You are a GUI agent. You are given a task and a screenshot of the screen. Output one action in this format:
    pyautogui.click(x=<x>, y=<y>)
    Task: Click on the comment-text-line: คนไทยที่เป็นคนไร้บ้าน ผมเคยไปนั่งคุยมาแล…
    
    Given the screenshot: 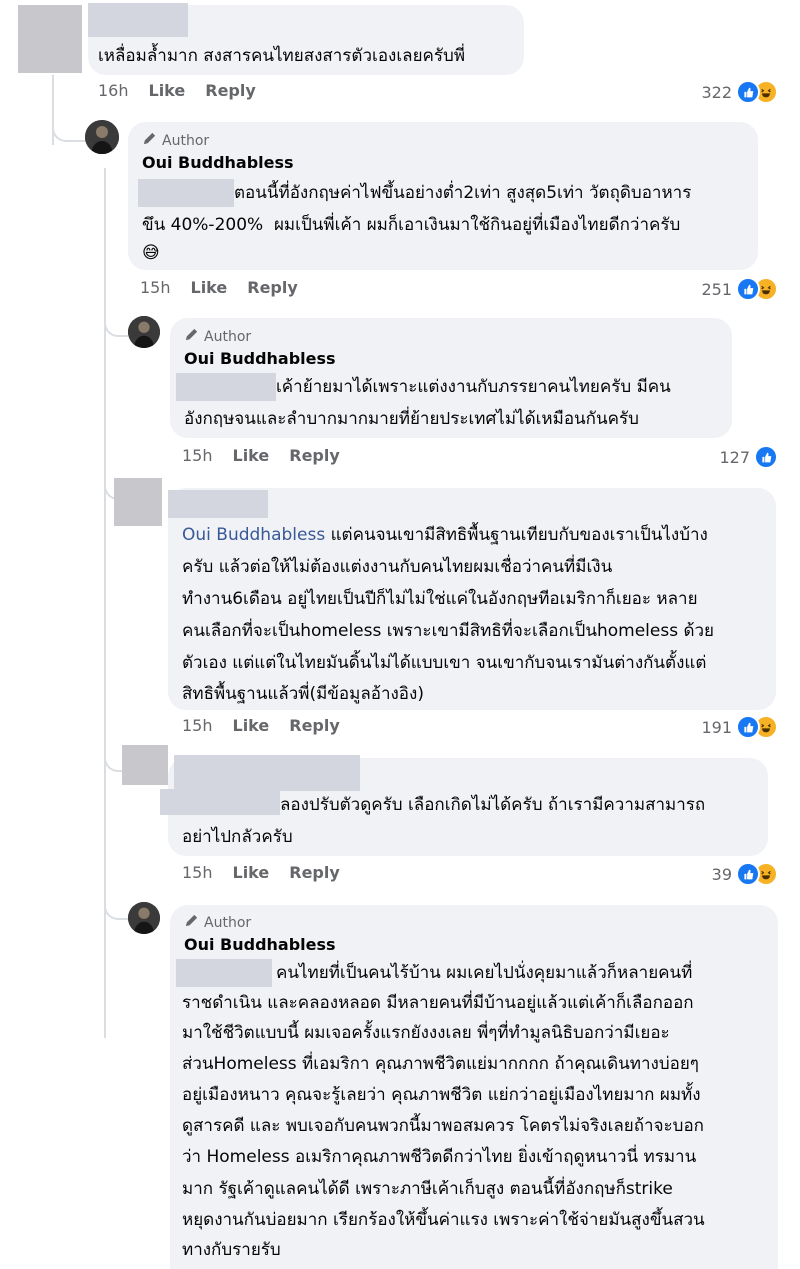 What is the action you would take?
    pyautogui.click(x=484, y=973)
    